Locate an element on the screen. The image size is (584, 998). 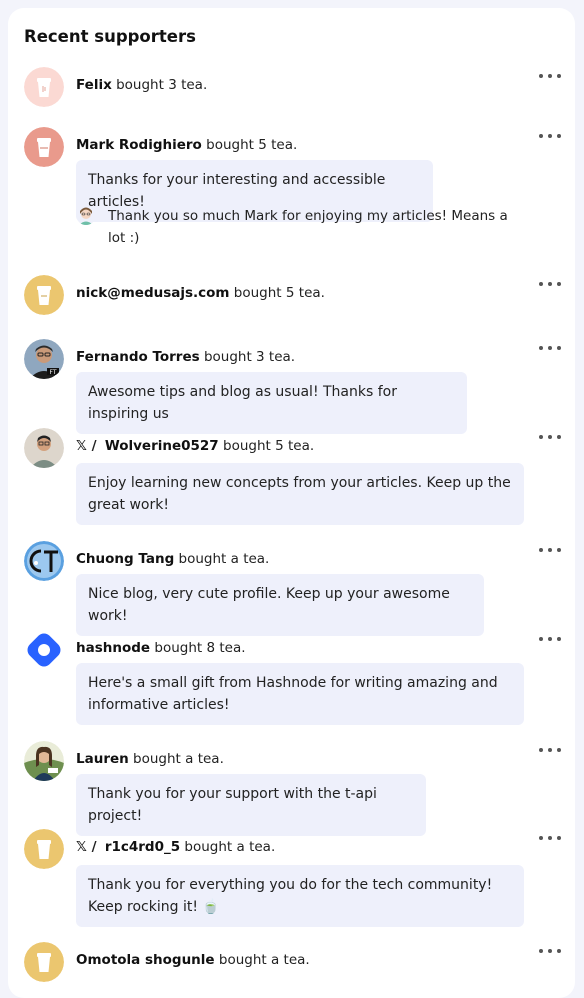
supporter-headline: Mark Rodighiero bought 5 tea. is located at coordinates (186, 145).